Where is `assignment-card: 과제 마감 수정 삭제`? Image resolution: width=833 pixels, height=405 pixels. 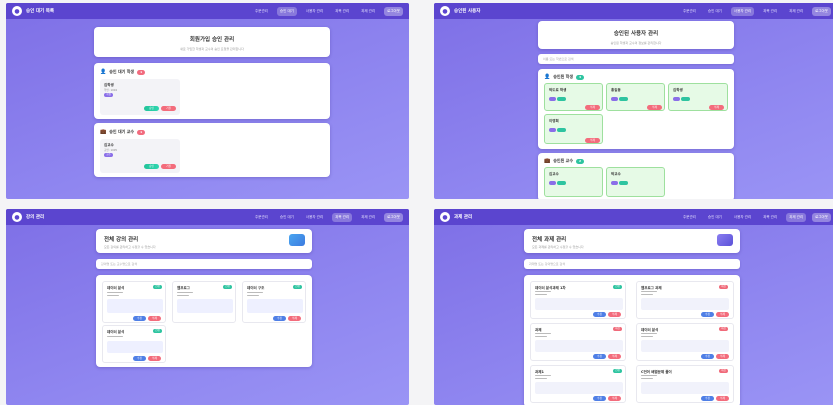 assignment-card: 과제 마감 수정 삭제 is located at coordinates (578, 342).